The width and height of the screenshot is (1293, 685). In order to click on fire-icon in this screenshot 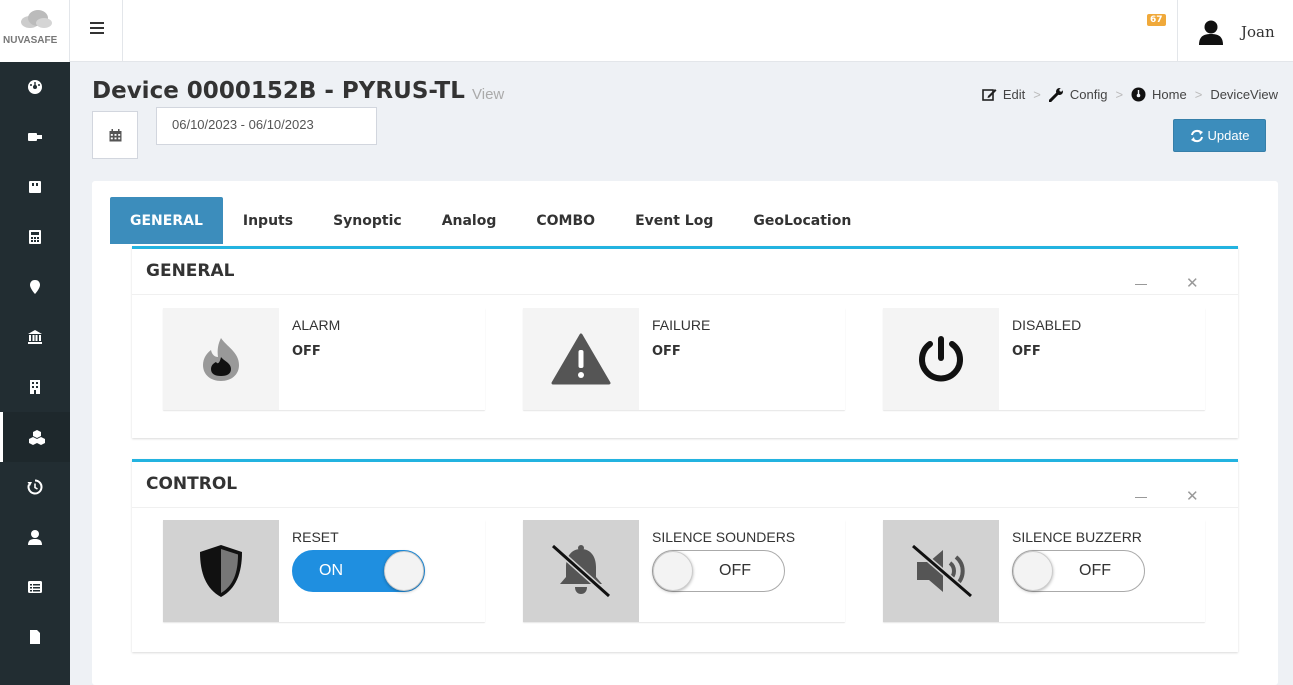, I will do `click(221, 359)`.